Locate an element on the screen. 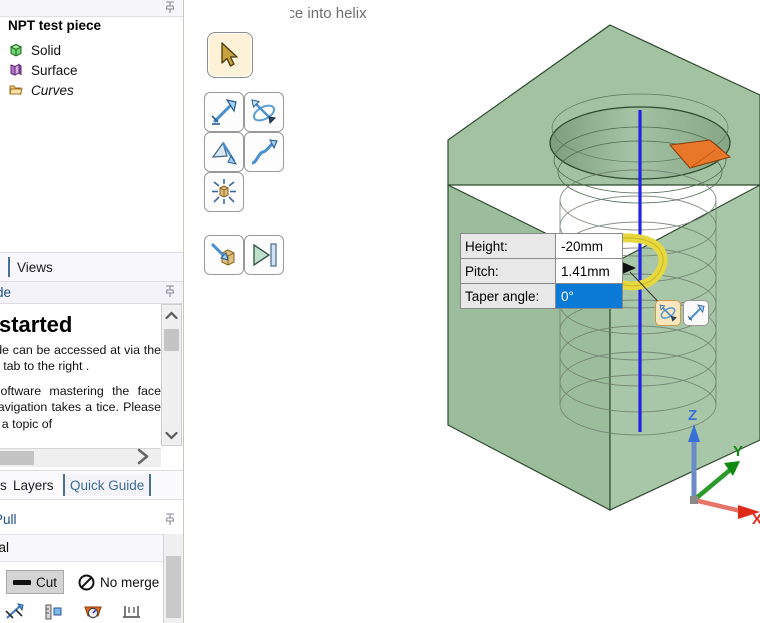  pull-option-buttons: Cut No merge is located at coordinates (92, 582).